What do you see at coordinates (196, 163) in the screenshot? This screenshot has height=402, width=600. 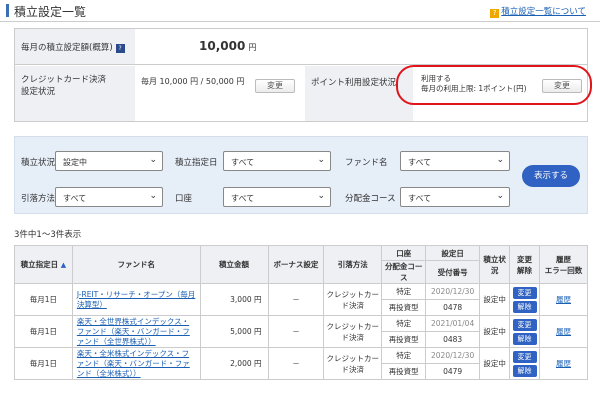 I see `date-filter-label: 積立指定日` at bounding box center [196, 163].